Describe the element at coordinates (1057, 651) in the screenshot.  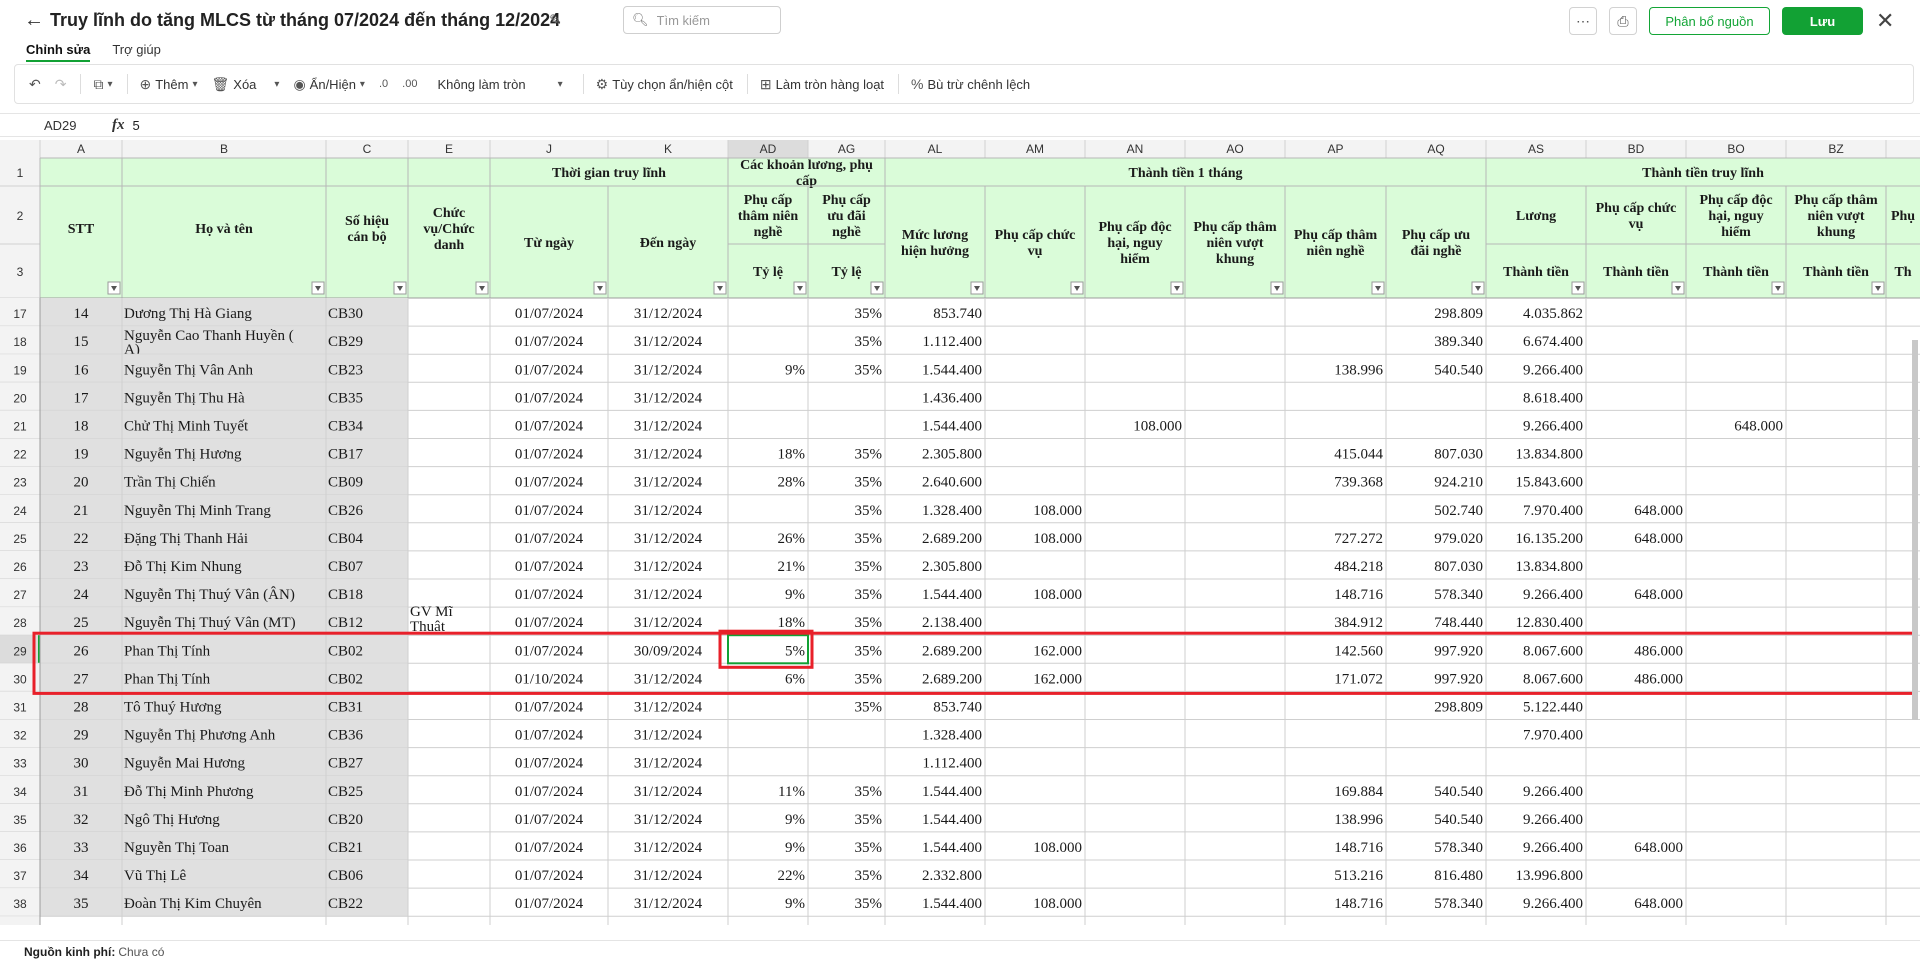
I see `cell-am: 162.000` at that location.